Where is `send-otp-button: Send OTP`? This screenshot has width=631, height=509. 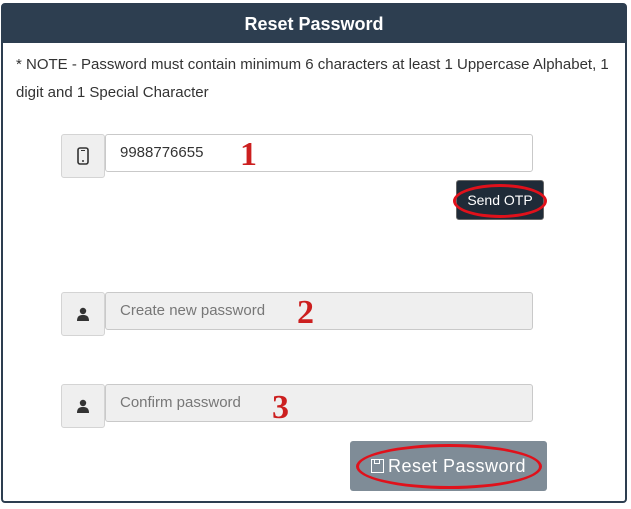
send-otp-button: Send OTP is located at coordinates (500, 200).